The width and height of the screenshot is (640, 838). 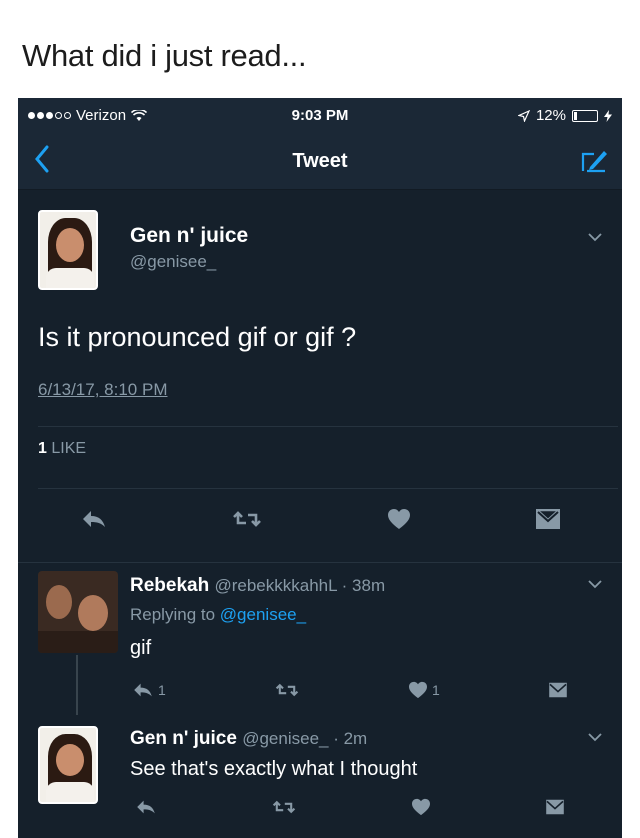 What do you see at coordinates (550, 115) in the screenshot?
I see `battery-percent: 12%` at bounding box center [550, 115].